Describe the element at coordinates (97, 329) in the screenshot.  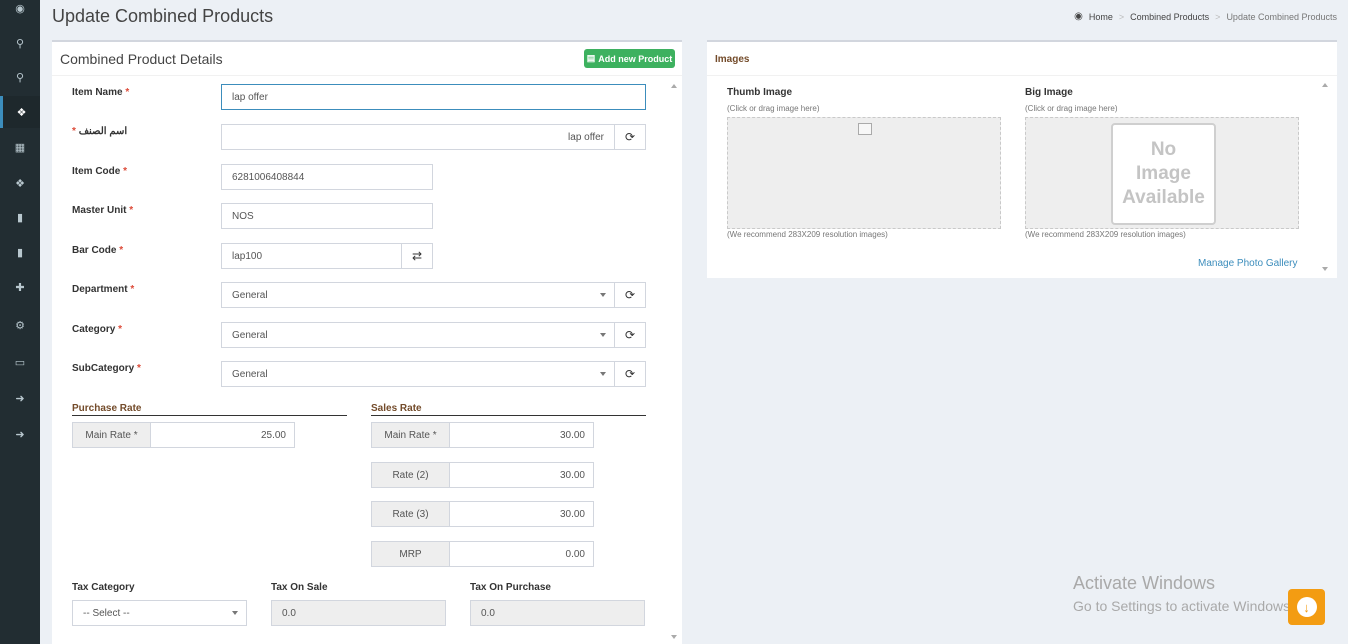
I see `category-label: Category *` at that location.